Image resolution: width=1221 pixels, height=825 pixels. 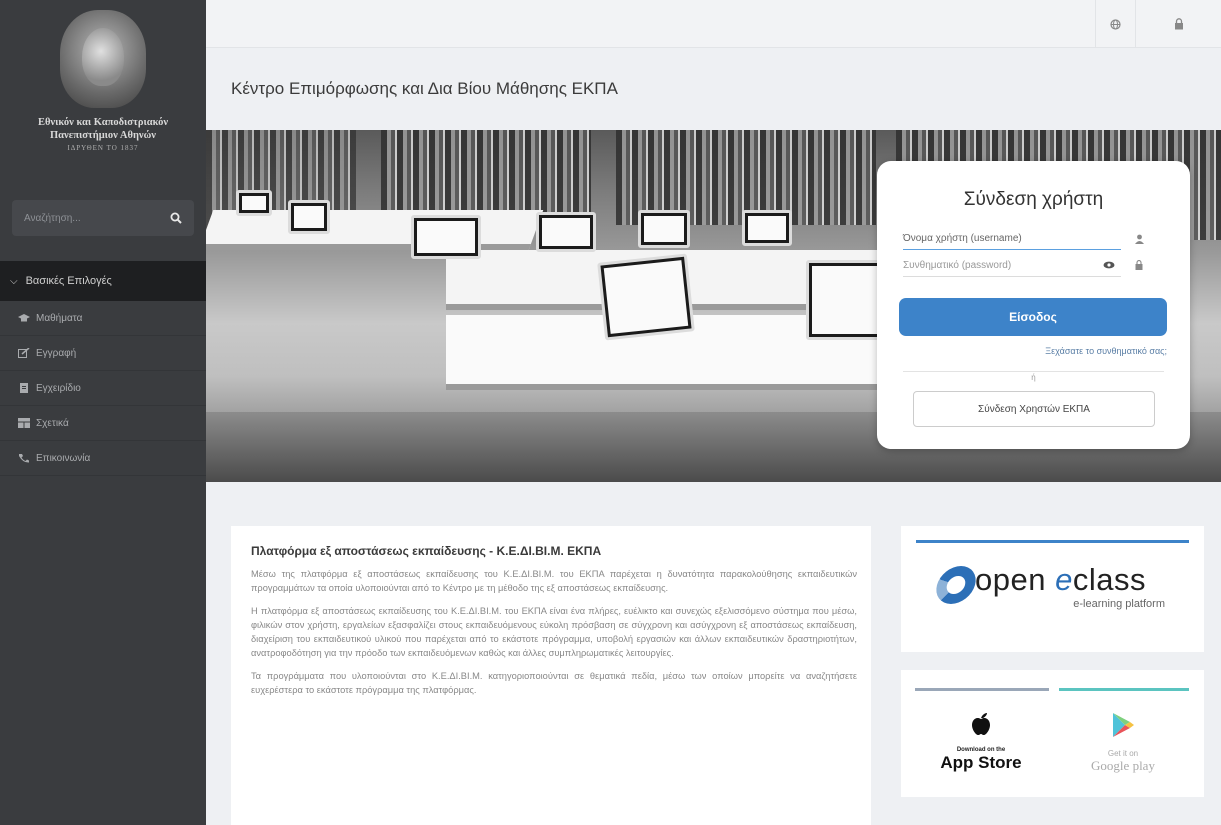 I want to click on sidebar-item-contact: Επικοινωνία, so click(x=103, y=458).